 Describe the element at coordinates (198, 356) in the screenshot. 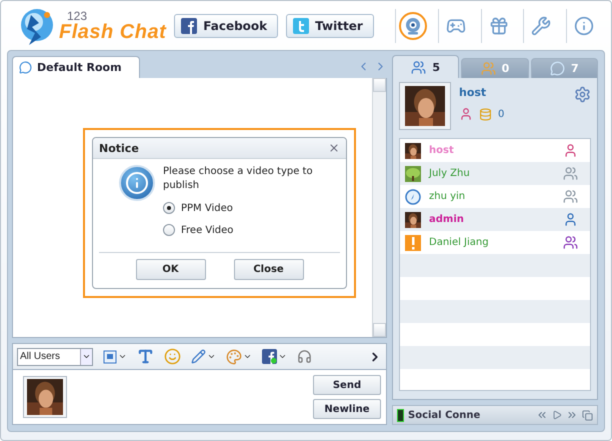

I see `pencil-icon` at that location.